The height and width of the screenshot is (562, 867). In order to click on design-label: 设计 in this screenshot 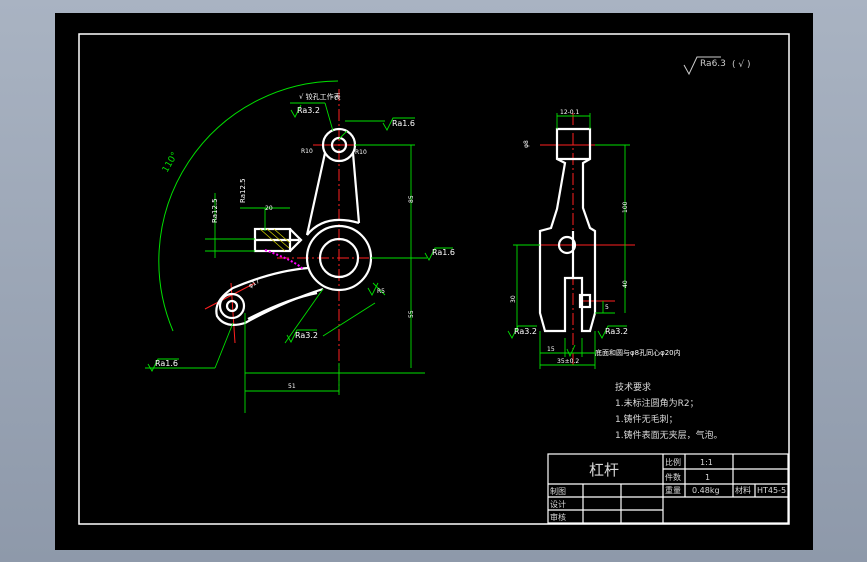, I will do `click(558, 504)`.